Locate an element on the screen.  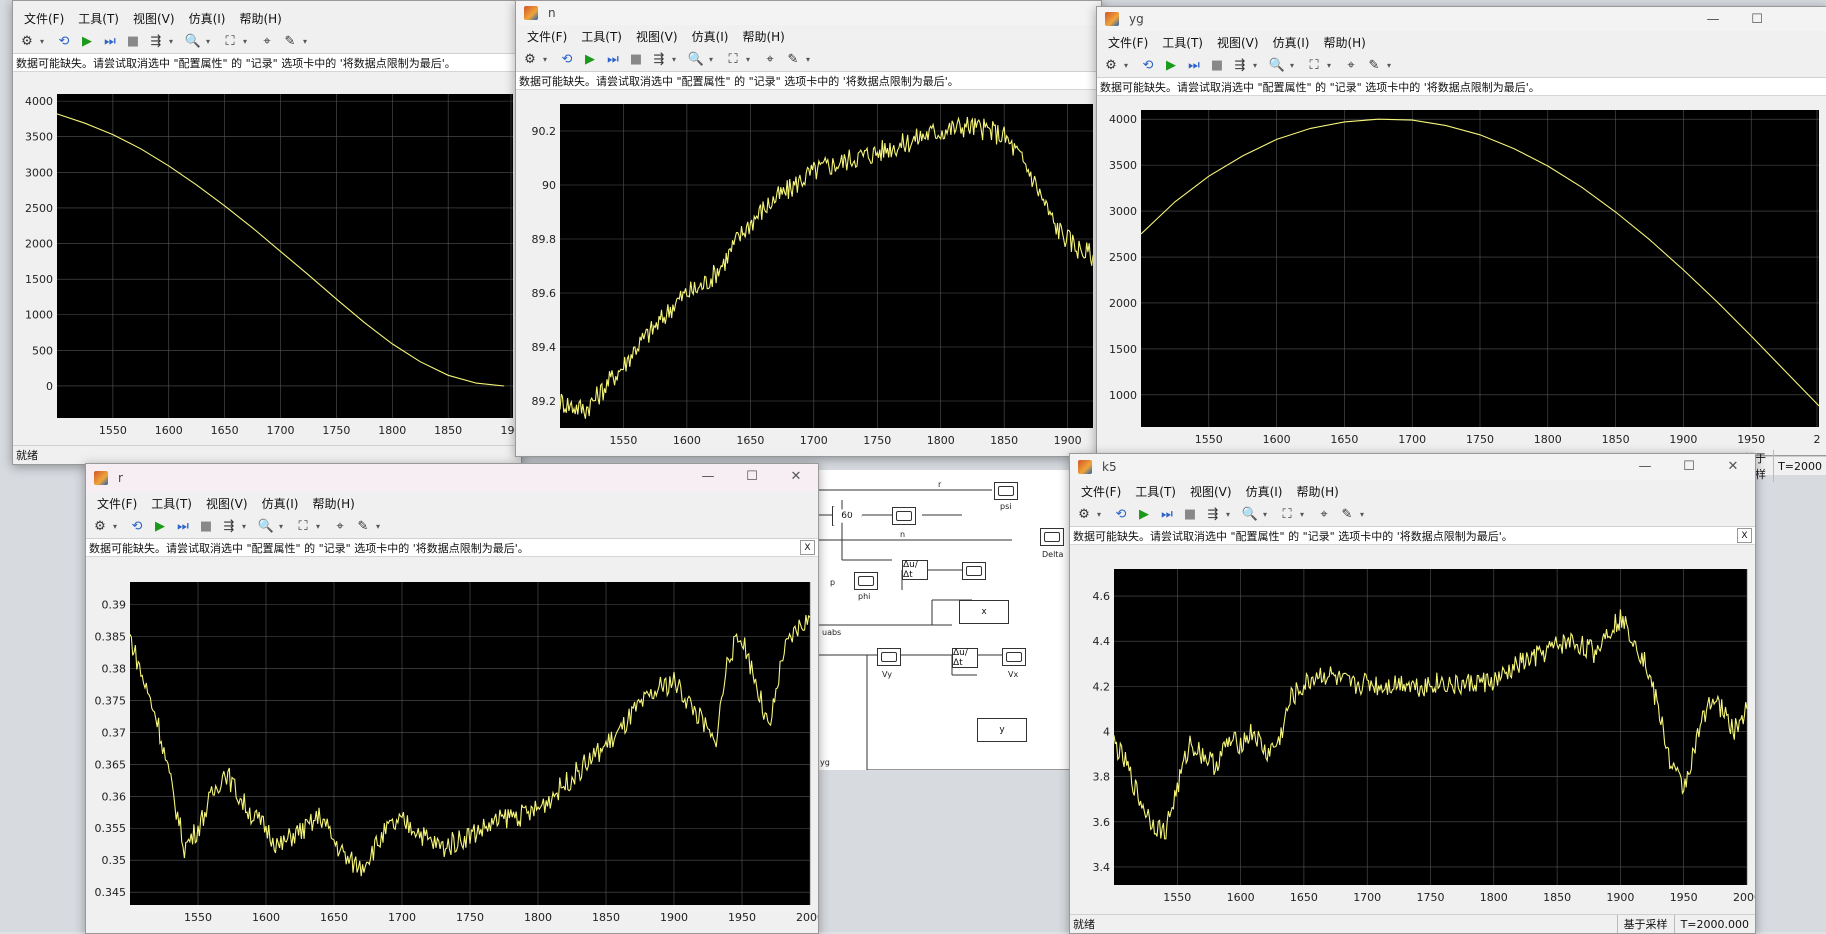
scope-block-vy is located at coordinates (889, 657).